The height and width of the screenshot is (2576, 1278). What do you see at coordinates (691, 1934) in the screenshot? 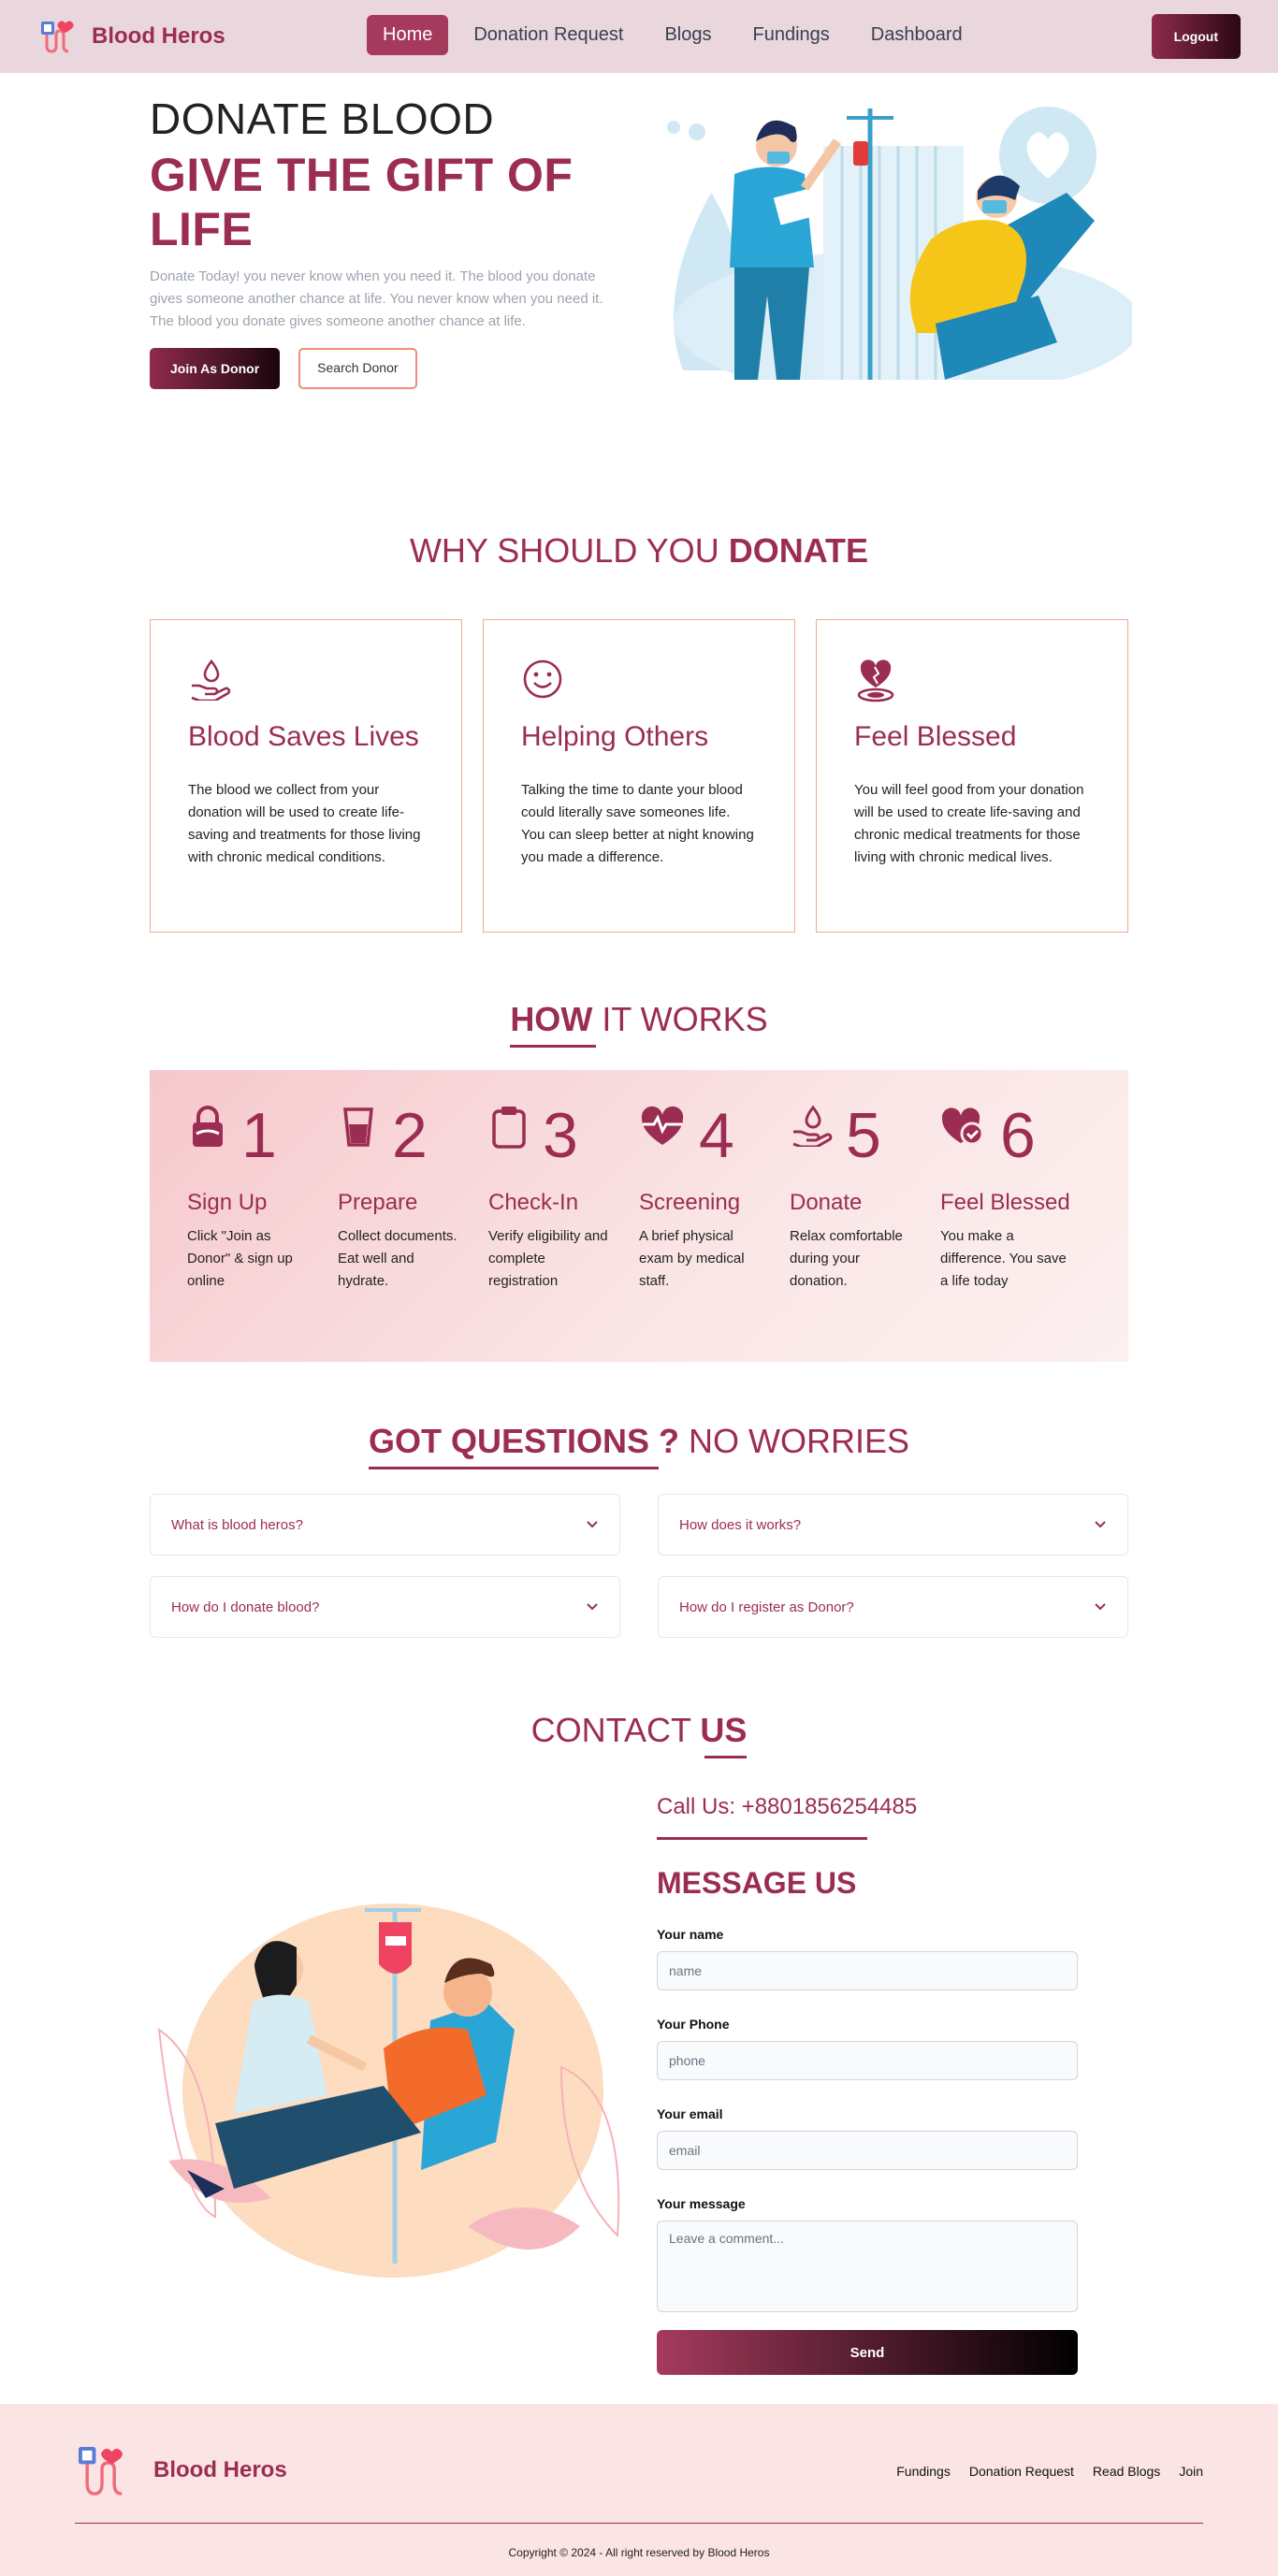
I see `name-label: Your name` at bounding box center [691, 1934].